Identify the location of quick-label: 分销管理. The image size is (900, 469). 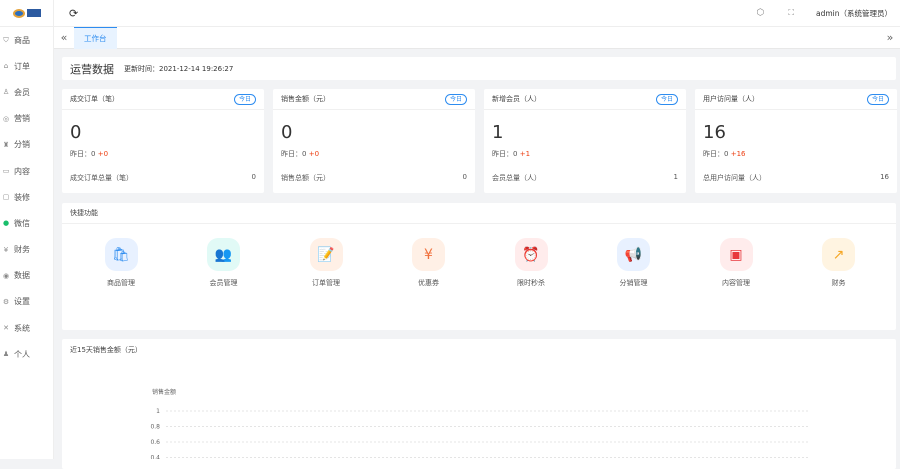
(633, 283).